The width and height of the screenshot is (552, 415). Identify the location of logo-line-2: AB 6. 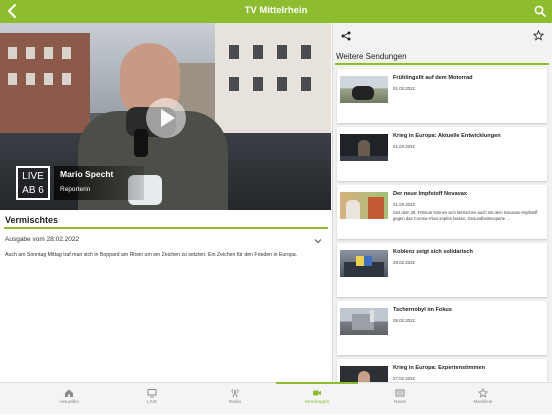
(33, 190).